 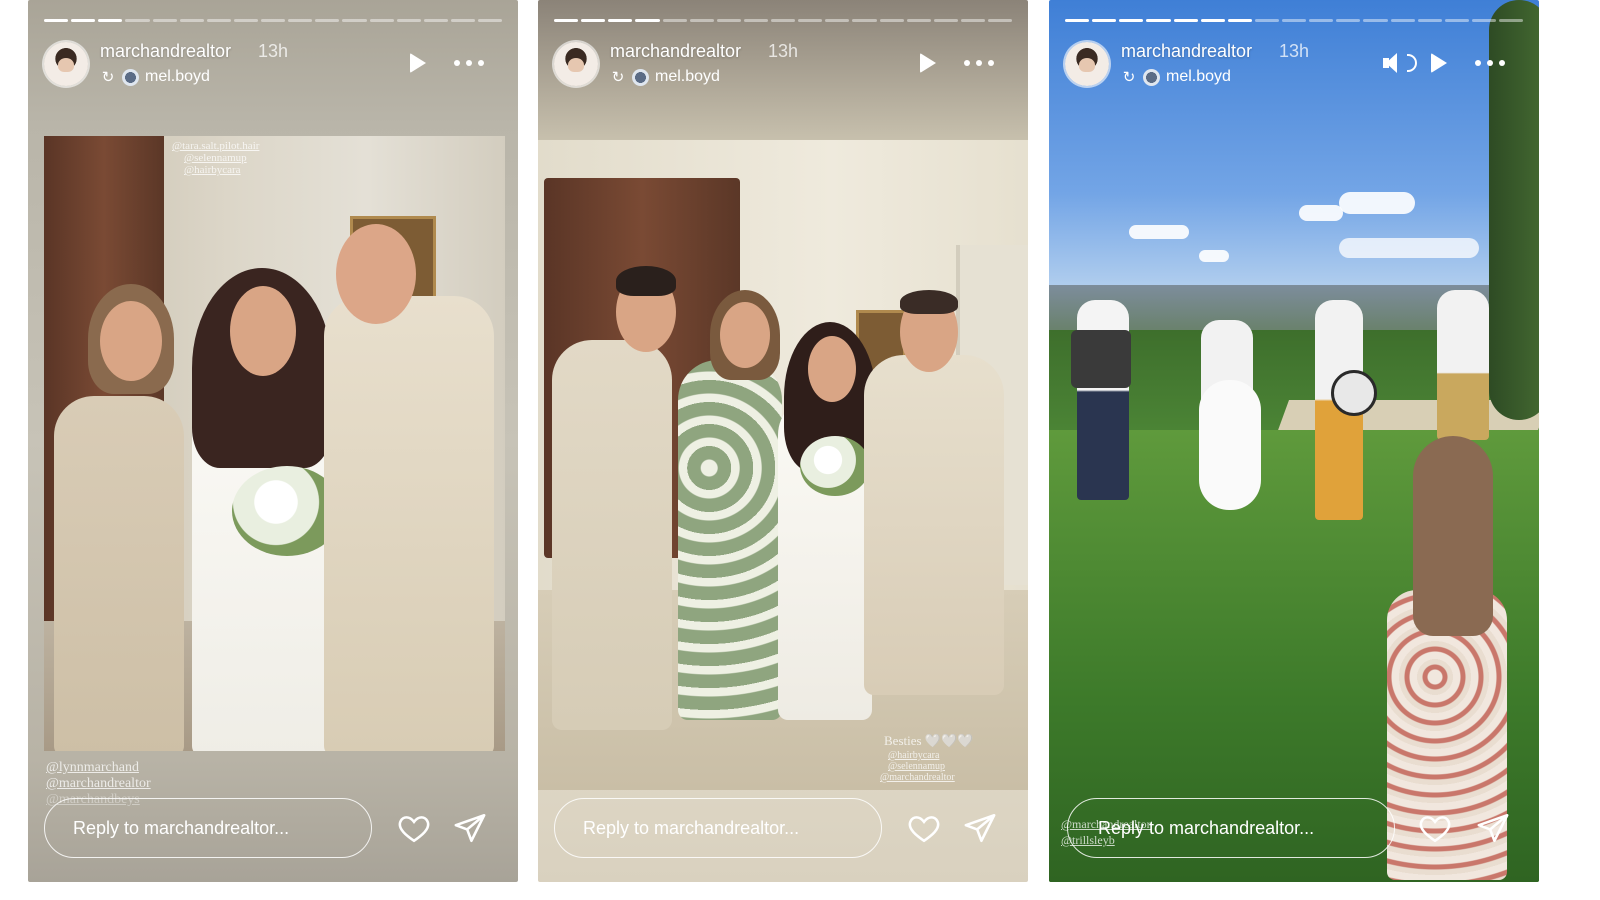 I want to click on photo-tag: @selennamup, so click(x=215, y=158).